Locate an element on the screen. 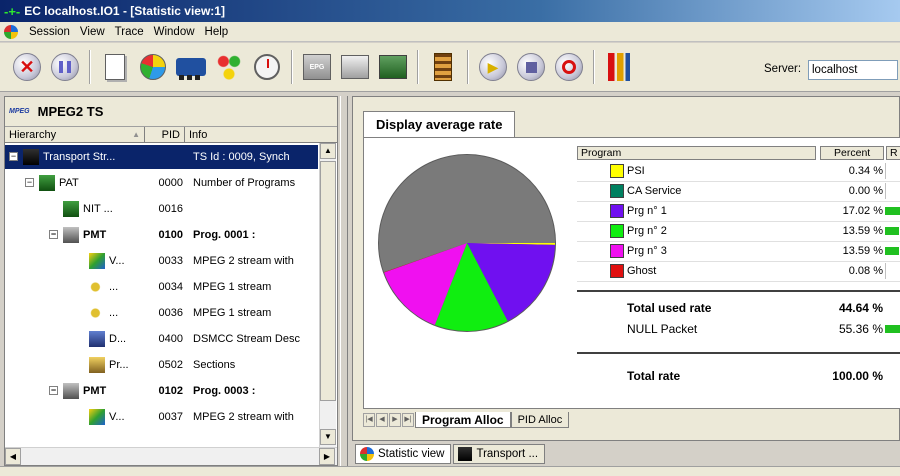  play-icon: ▶ is located at coordinates (493, 67).